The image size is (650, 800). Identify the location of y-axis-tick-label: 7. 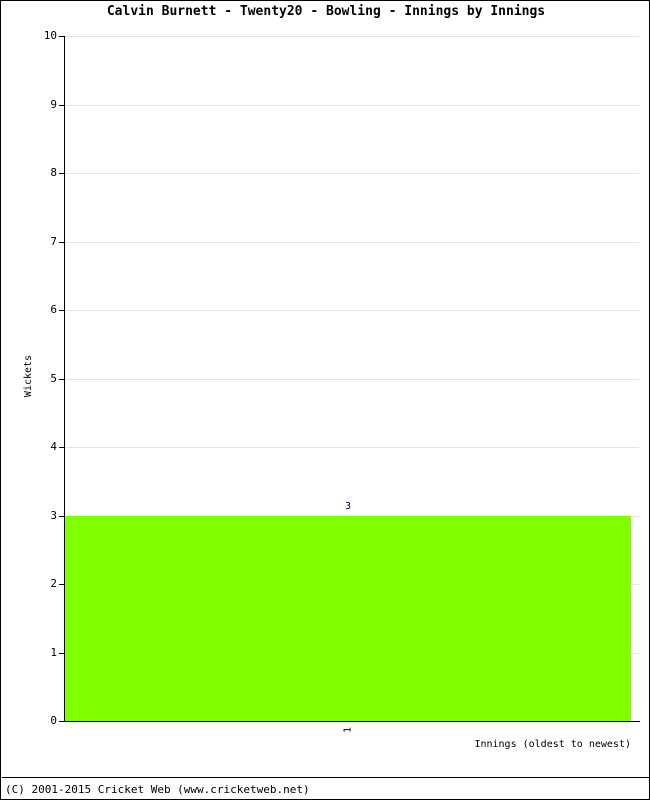
(53, 241).